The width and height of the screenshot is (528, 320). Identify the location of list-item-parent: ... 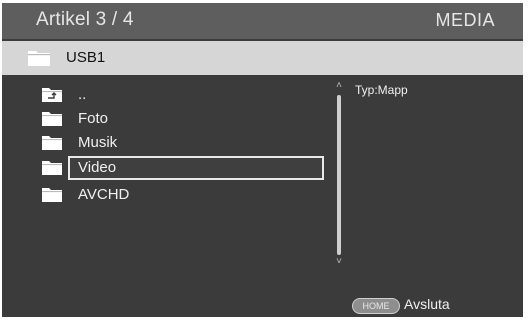
(183, 95).